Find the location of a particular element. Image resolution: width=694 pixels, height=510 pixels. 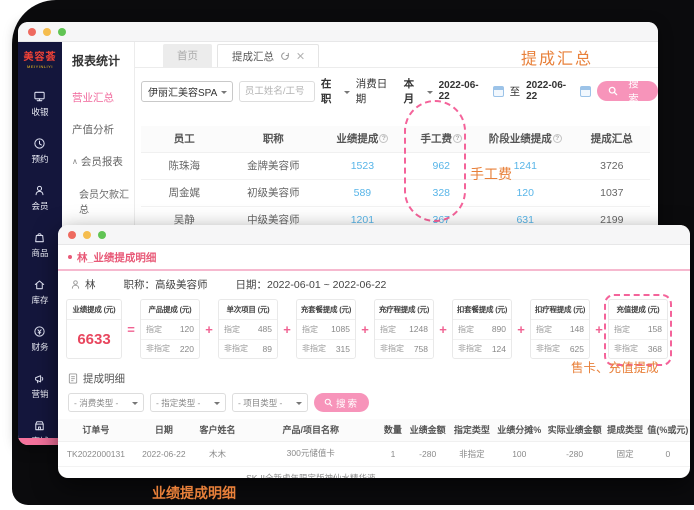

total-commission-card: 业绩提成 (元) 6633 is located at coordinates (94, 329).